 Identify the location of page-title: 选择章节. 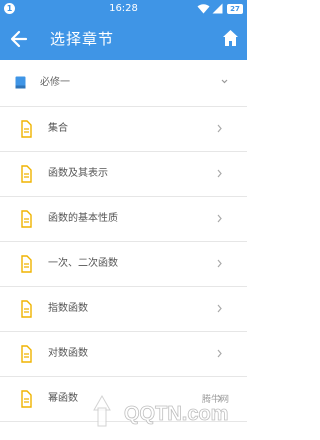
(82, 39).